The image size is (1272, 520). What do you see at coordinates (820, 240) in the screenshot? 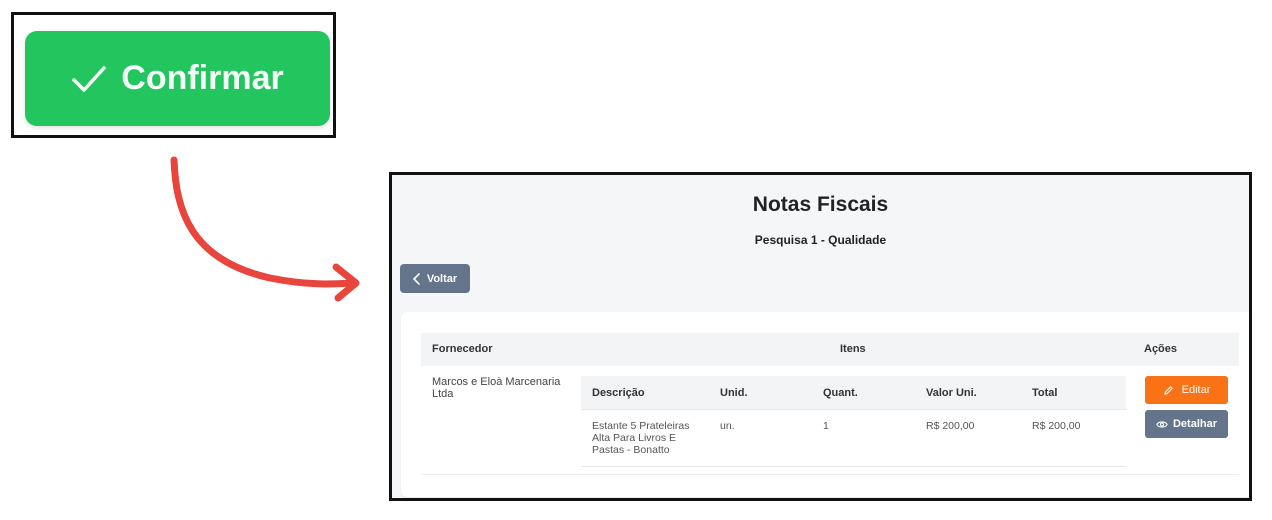
I see `page-subtitle: Pesquisa 1 - Qualidade` at bounding box center [820, 240].